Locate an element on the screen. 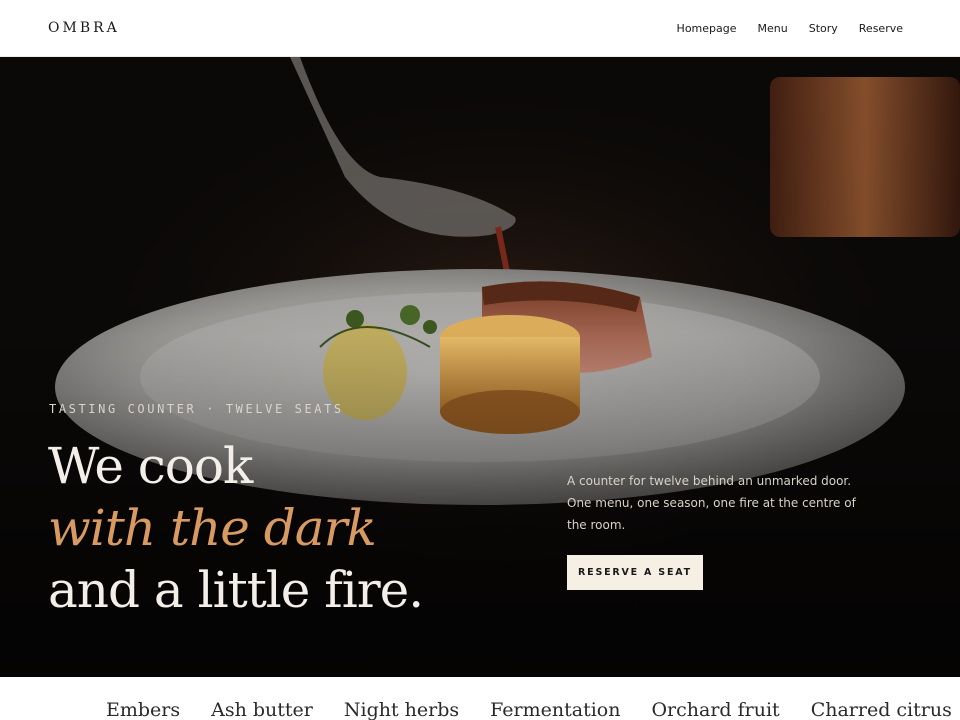  hero-headline: We cook with the dark and a little fire. is located at coordinates (236, 528).